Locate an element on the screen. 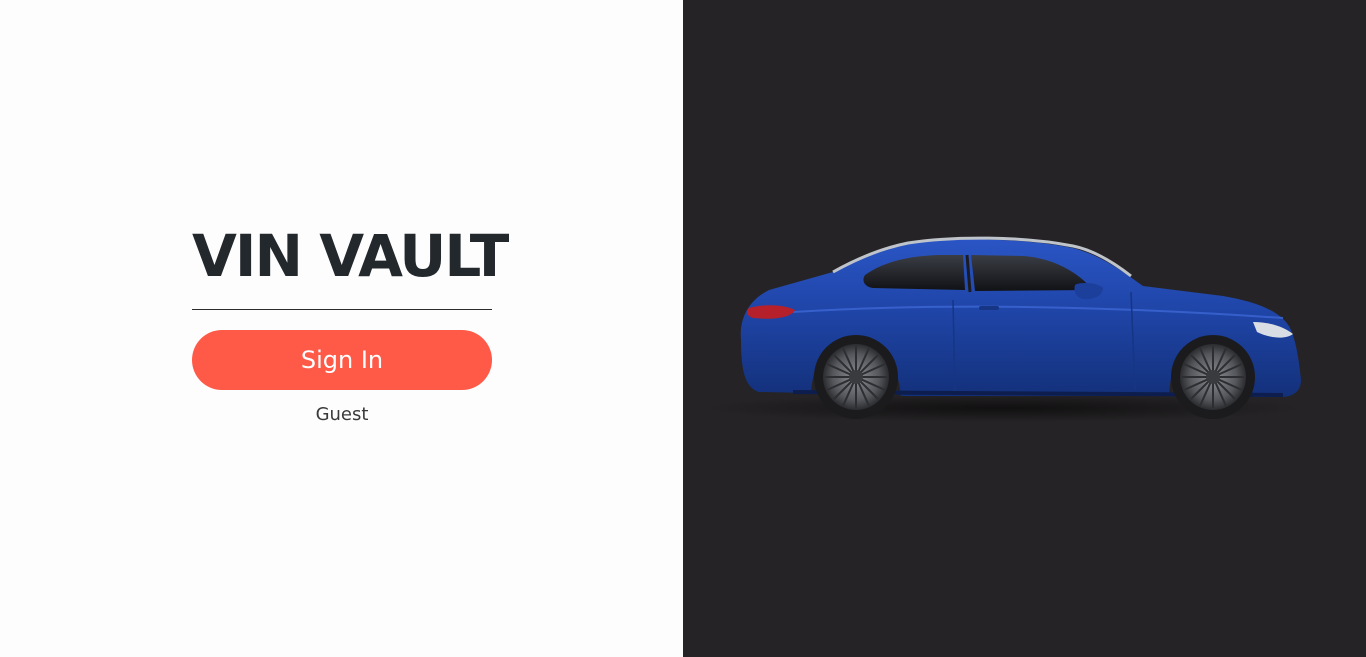  car-image is located at coordinates (1003, 329).